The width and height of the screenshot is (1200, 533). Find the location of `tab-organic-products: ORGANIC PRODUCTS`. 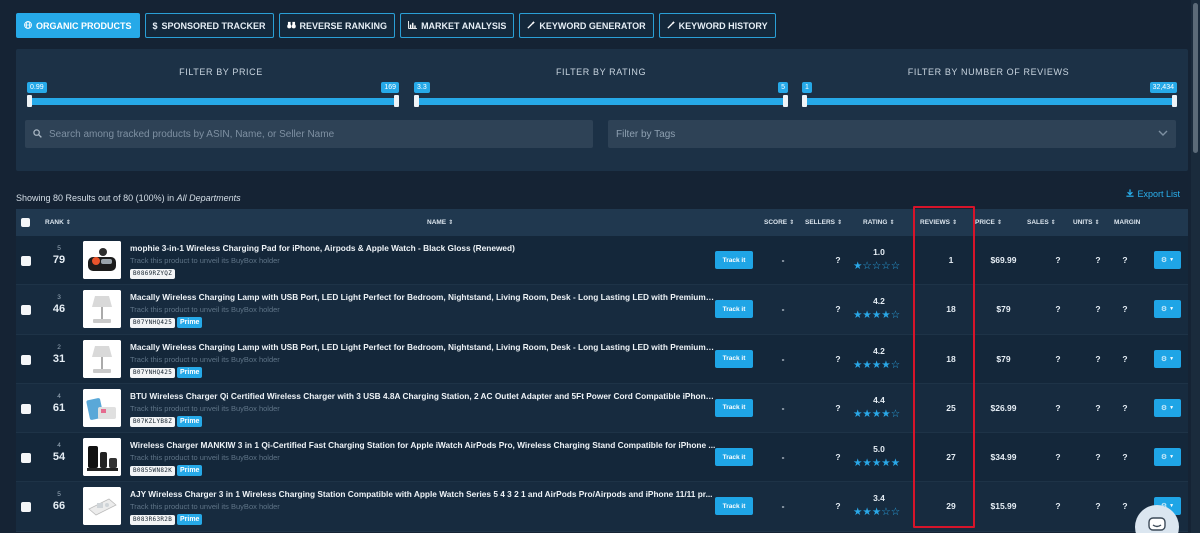

tab-organic-products: ORGANIC PRODUCTS is located at coordinates (78, 25).